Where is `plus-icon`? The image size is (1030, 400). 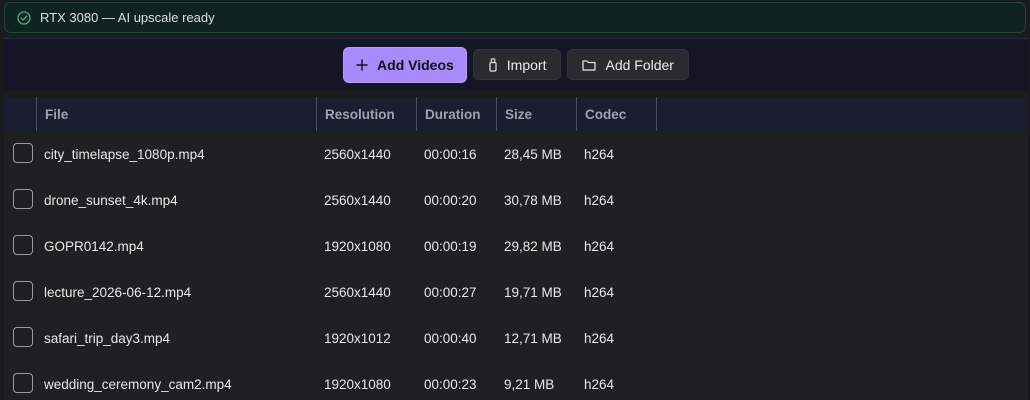
plus-icon is located at coordinates (362, 64).